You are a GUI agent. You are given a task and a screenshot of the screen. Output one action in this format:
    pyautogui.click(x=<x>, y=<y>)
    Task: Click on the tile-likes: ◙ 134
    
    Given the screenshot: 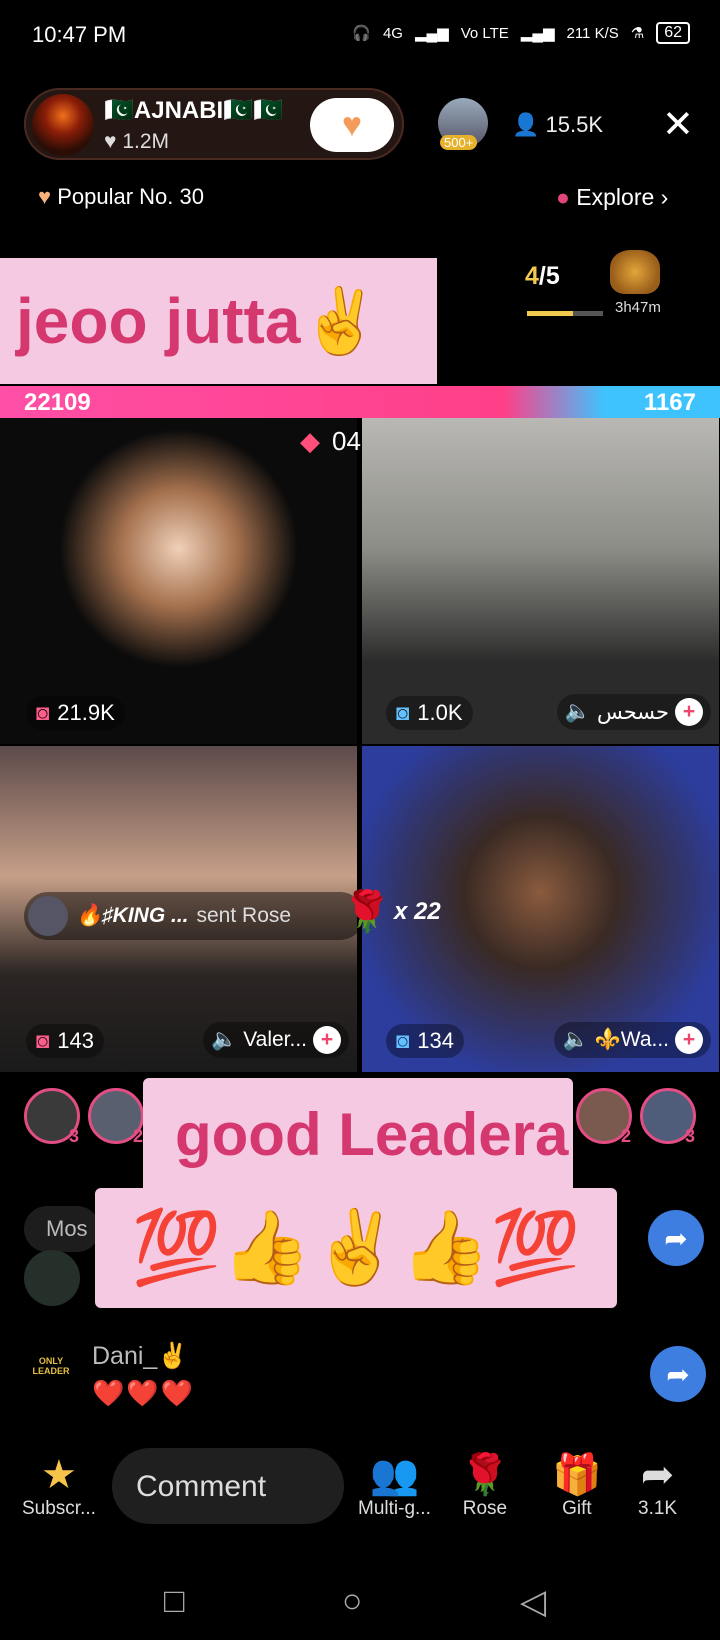 What is the action you would take?
    pyautogui.click(x=425, y=1041)
    